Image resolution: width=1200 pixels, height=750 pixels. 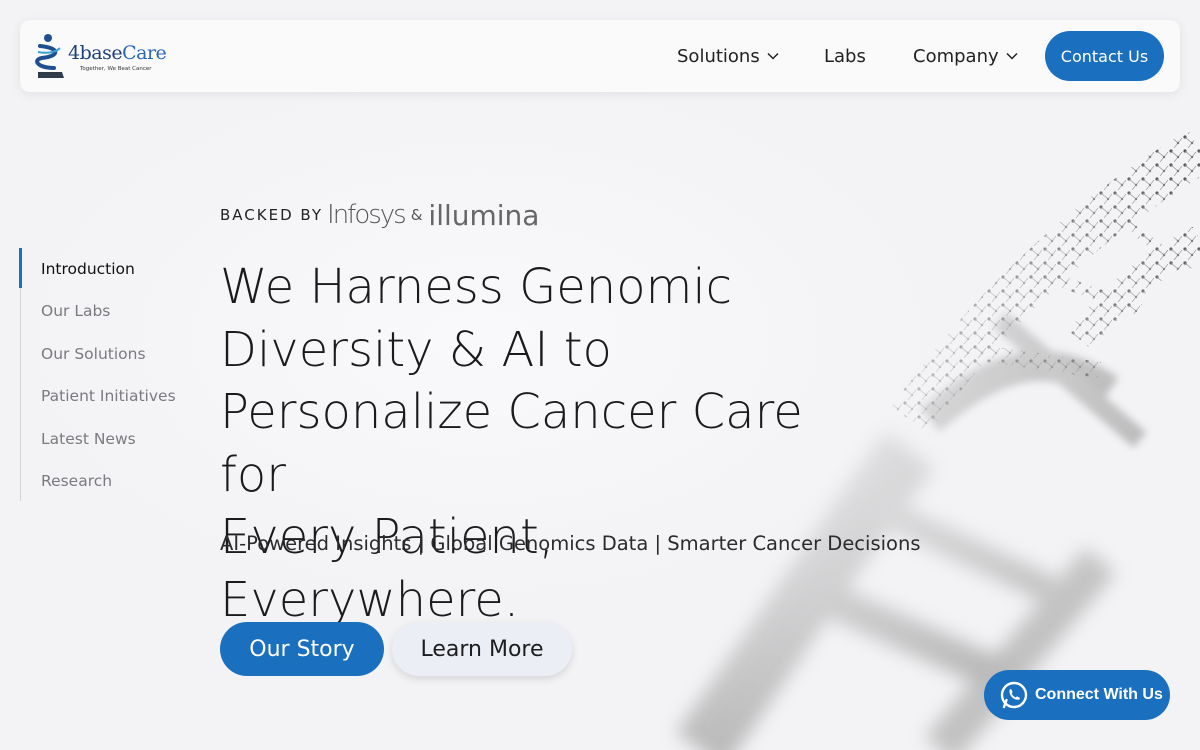 I want to click on learn-more-button: Learn More, so click(x=482, y=649).